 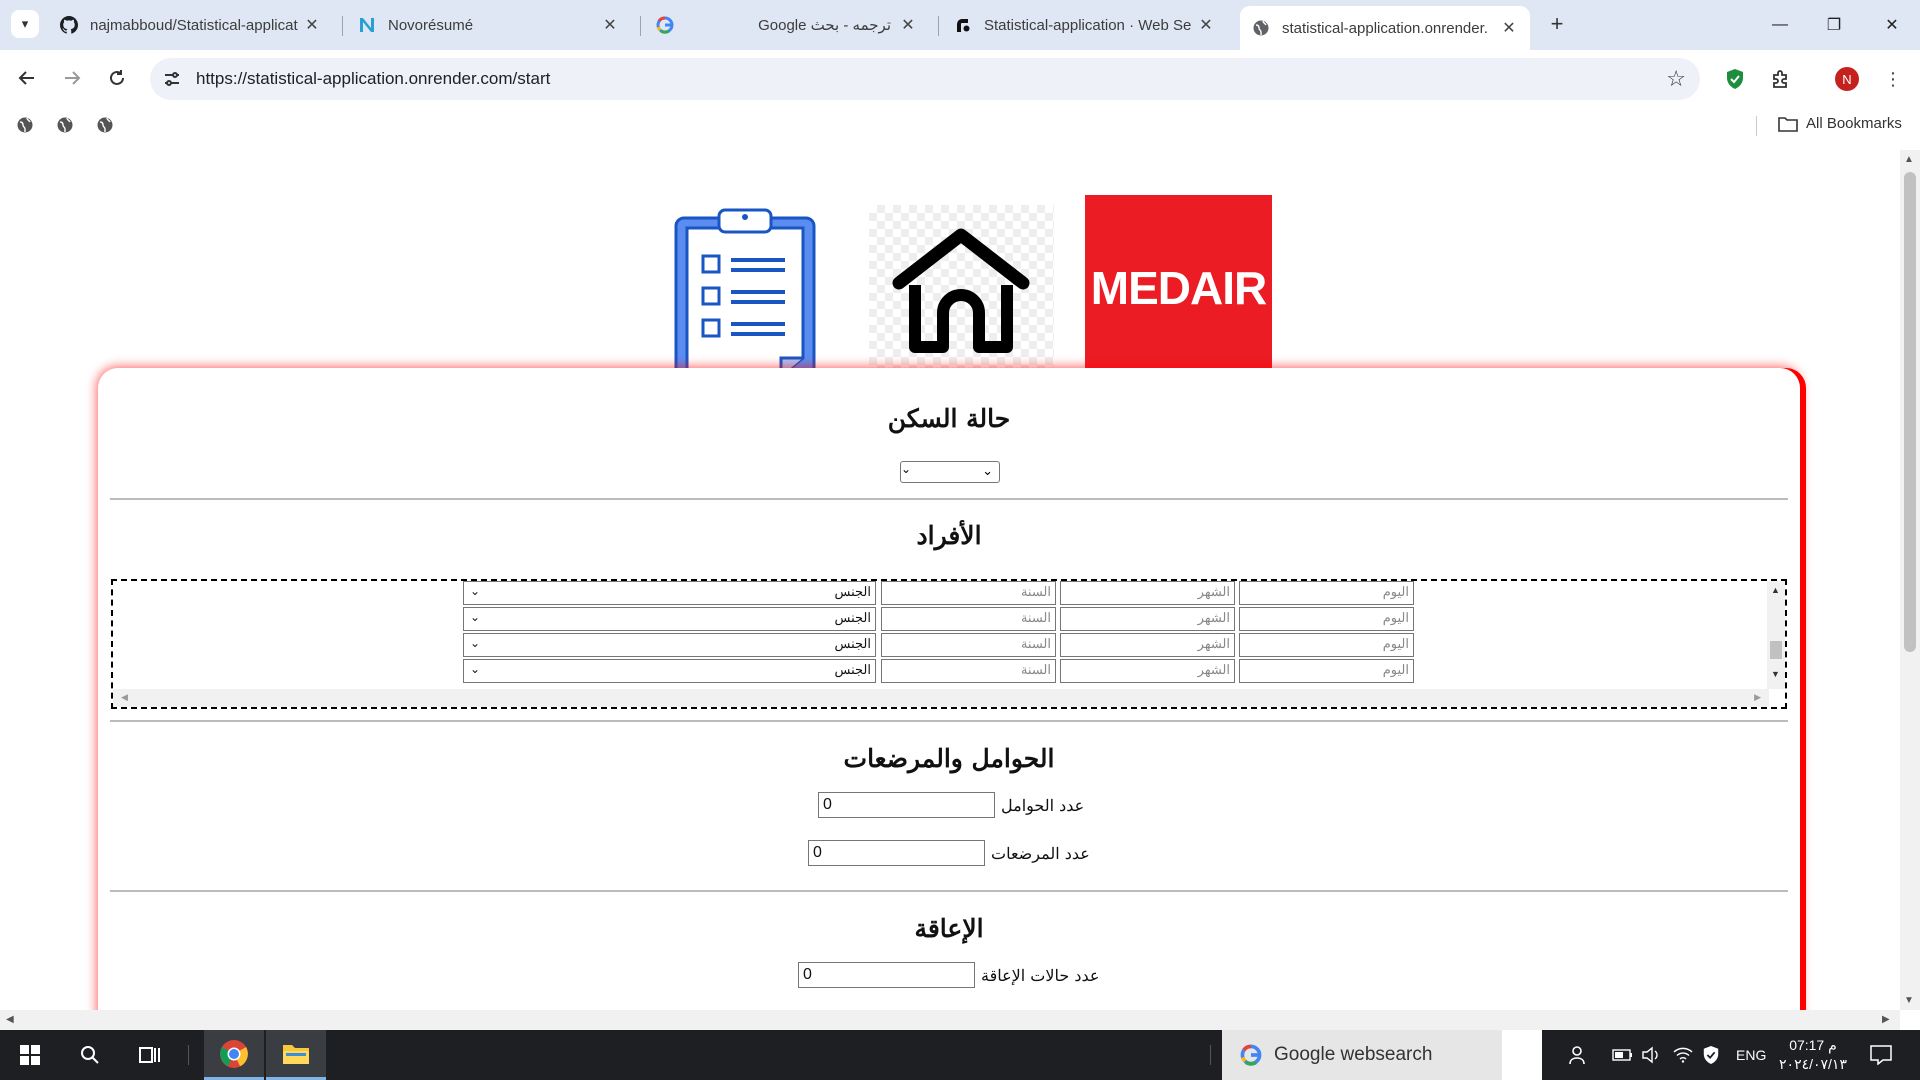 What do you see at coordinates (950, 1020) in the screenshot?
I see `page-horizontal-scrollbar: ◀ ▶` at bounding box center [950, 1020].